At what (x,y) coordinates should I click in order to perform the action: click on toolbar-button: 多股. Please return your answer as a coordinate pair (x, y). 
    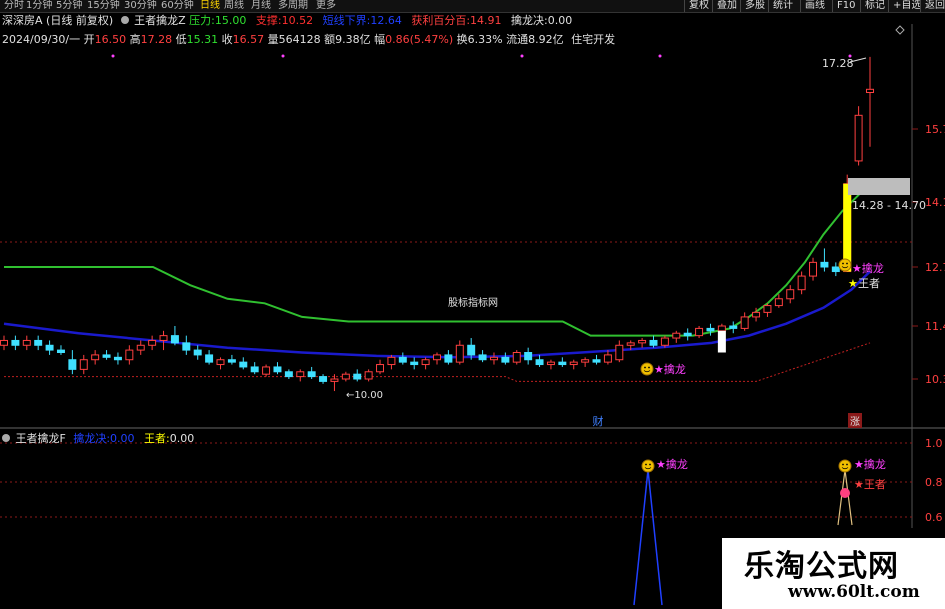
    Looking at the image, I should click on (752, 6).